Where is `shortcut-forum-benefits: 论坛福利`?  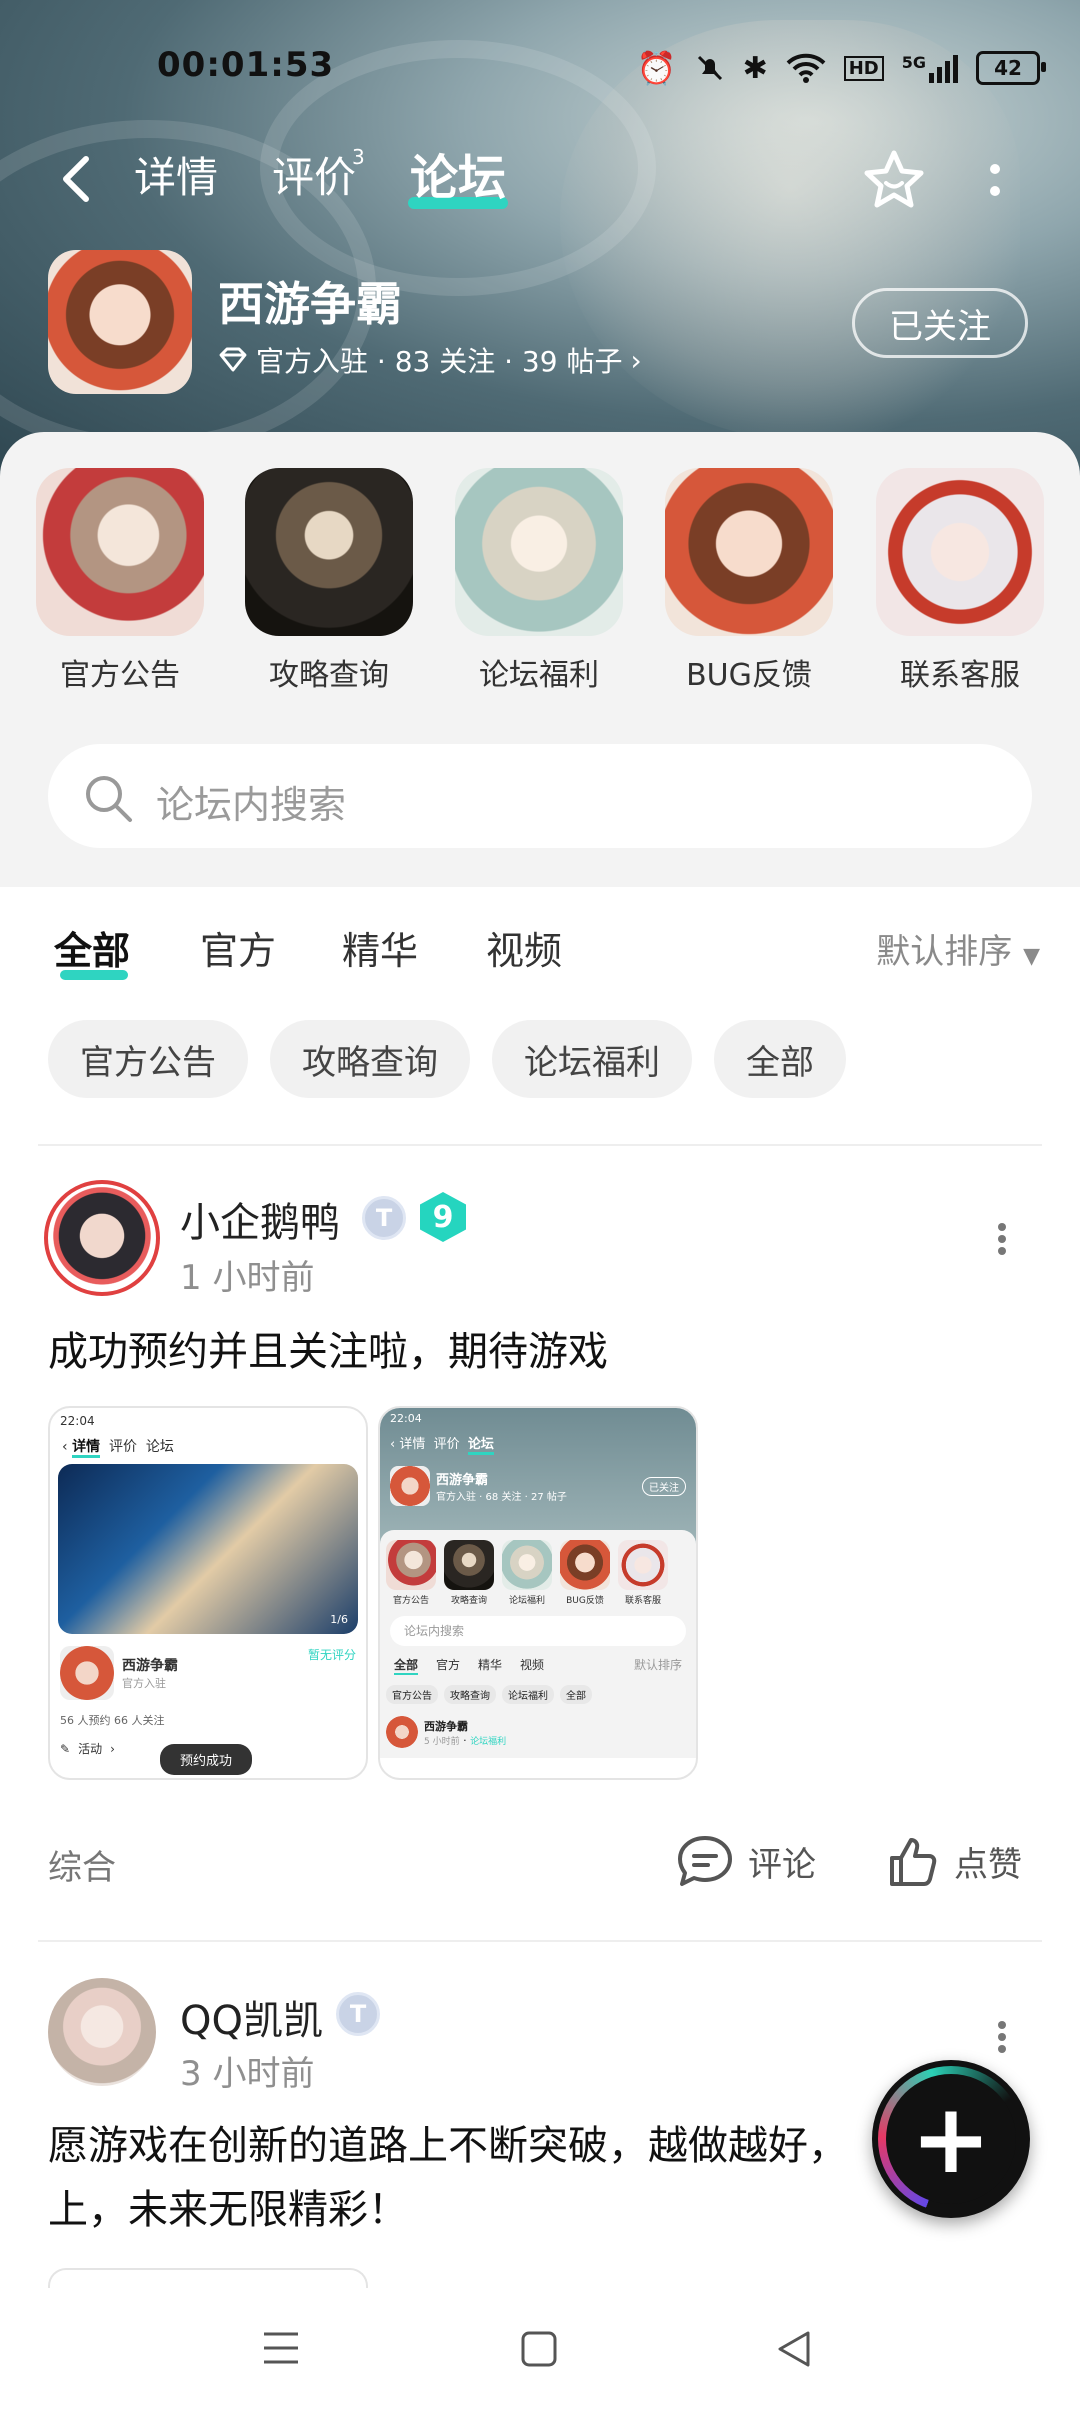
shortcut-forum-benefits: 论坛福利 is located at coordinates (539, 581).